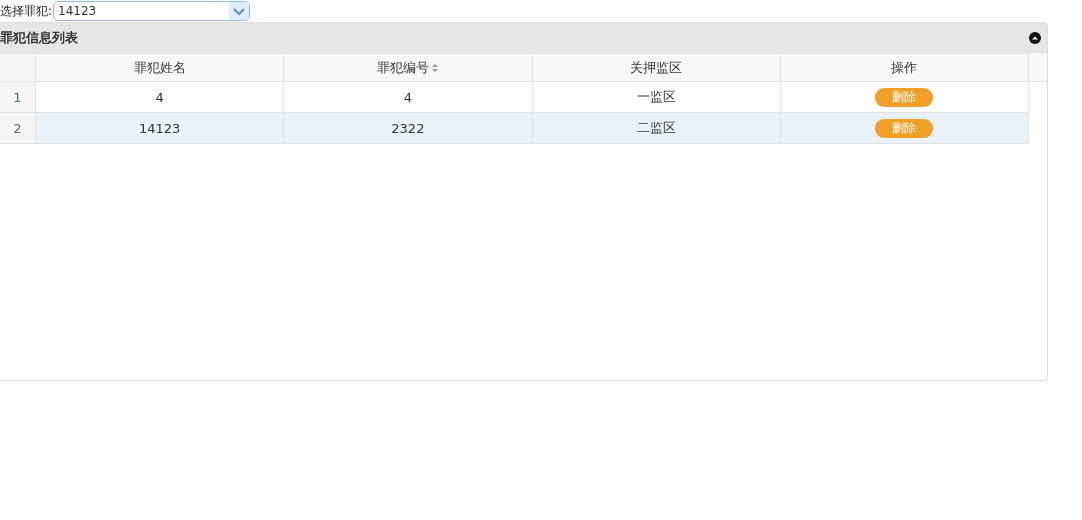 The image size is (1082, 520). What do you see at coordinates (656, 128) in the screenshot?
I see `table-cell: 二监区` at bounding box center [656, 128].